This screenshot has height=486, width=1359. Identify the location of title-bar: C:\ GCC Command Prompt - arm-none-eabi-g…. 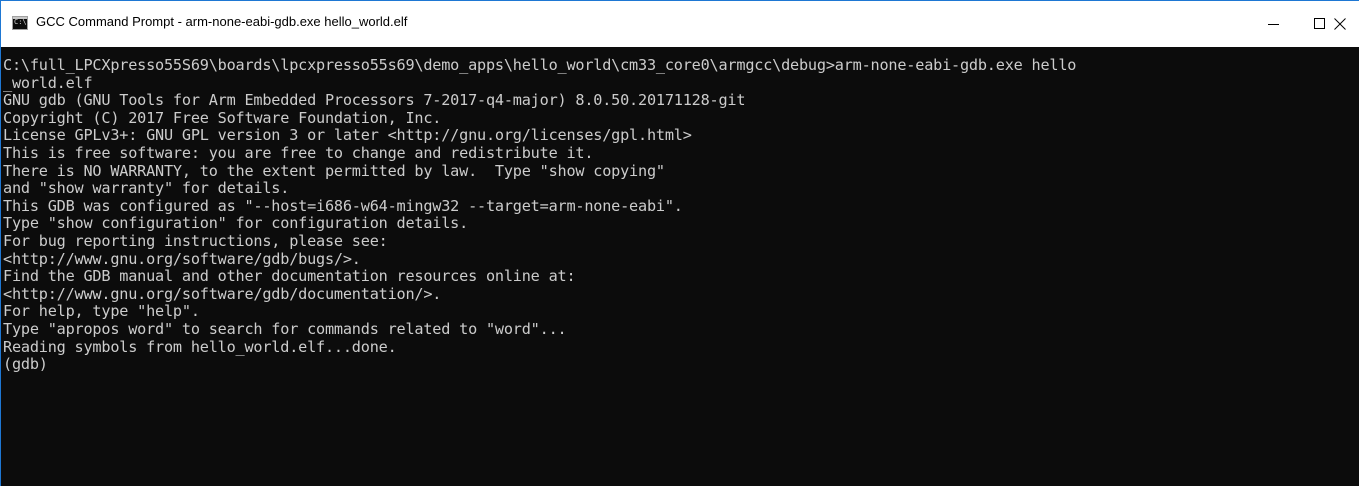
(680, 24).